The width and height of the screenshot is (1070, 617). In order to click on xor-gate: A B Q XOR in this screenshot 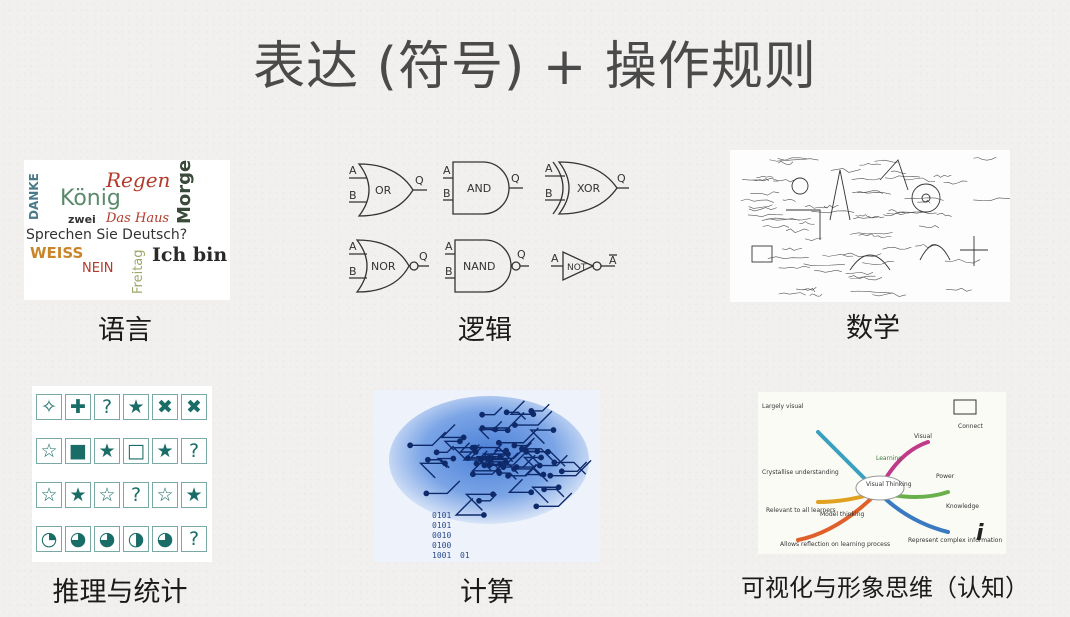, I will do `click(587, 188)`.